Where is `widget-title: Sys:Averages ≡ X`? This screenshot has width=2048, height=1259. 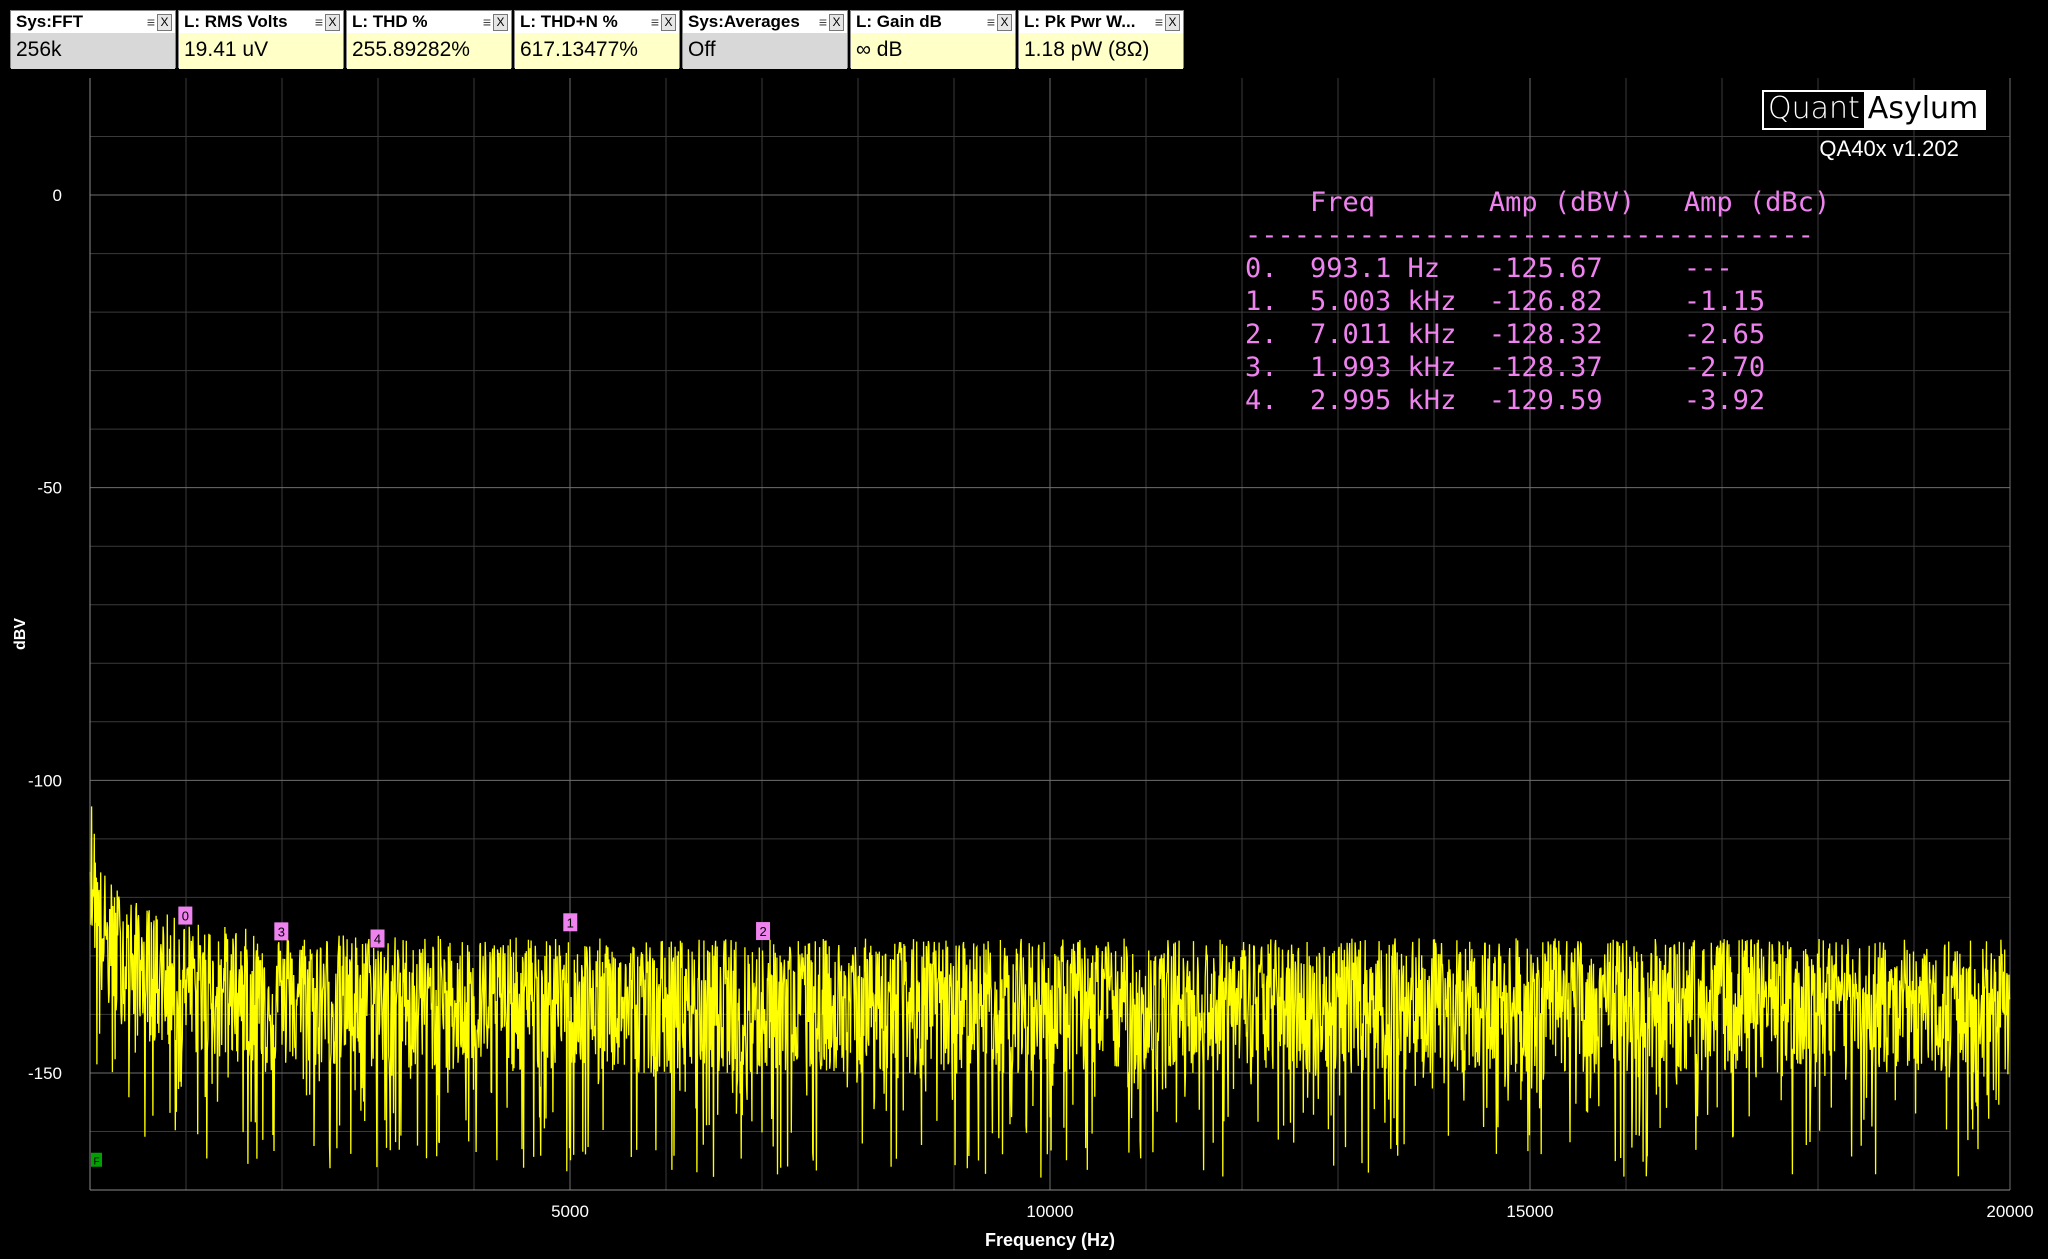
widget-title: Sys:Averages ≡ X is located at coordinates (765, 22).